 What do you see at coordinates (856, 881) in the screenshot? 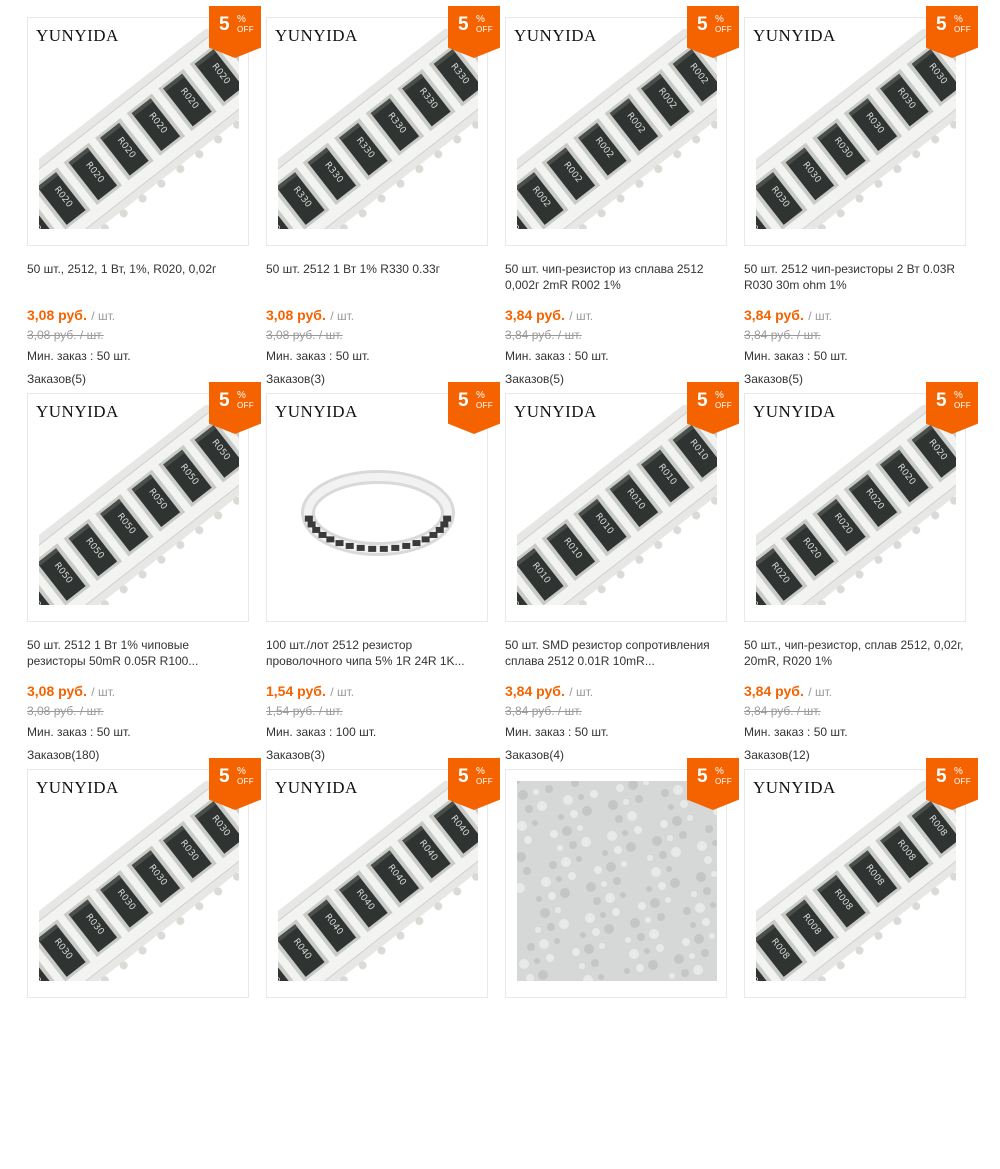
I see `chip-resistor-tape-icon: R008R008R008R008R008R008R008R008R008` at bounding box center [856, 881].